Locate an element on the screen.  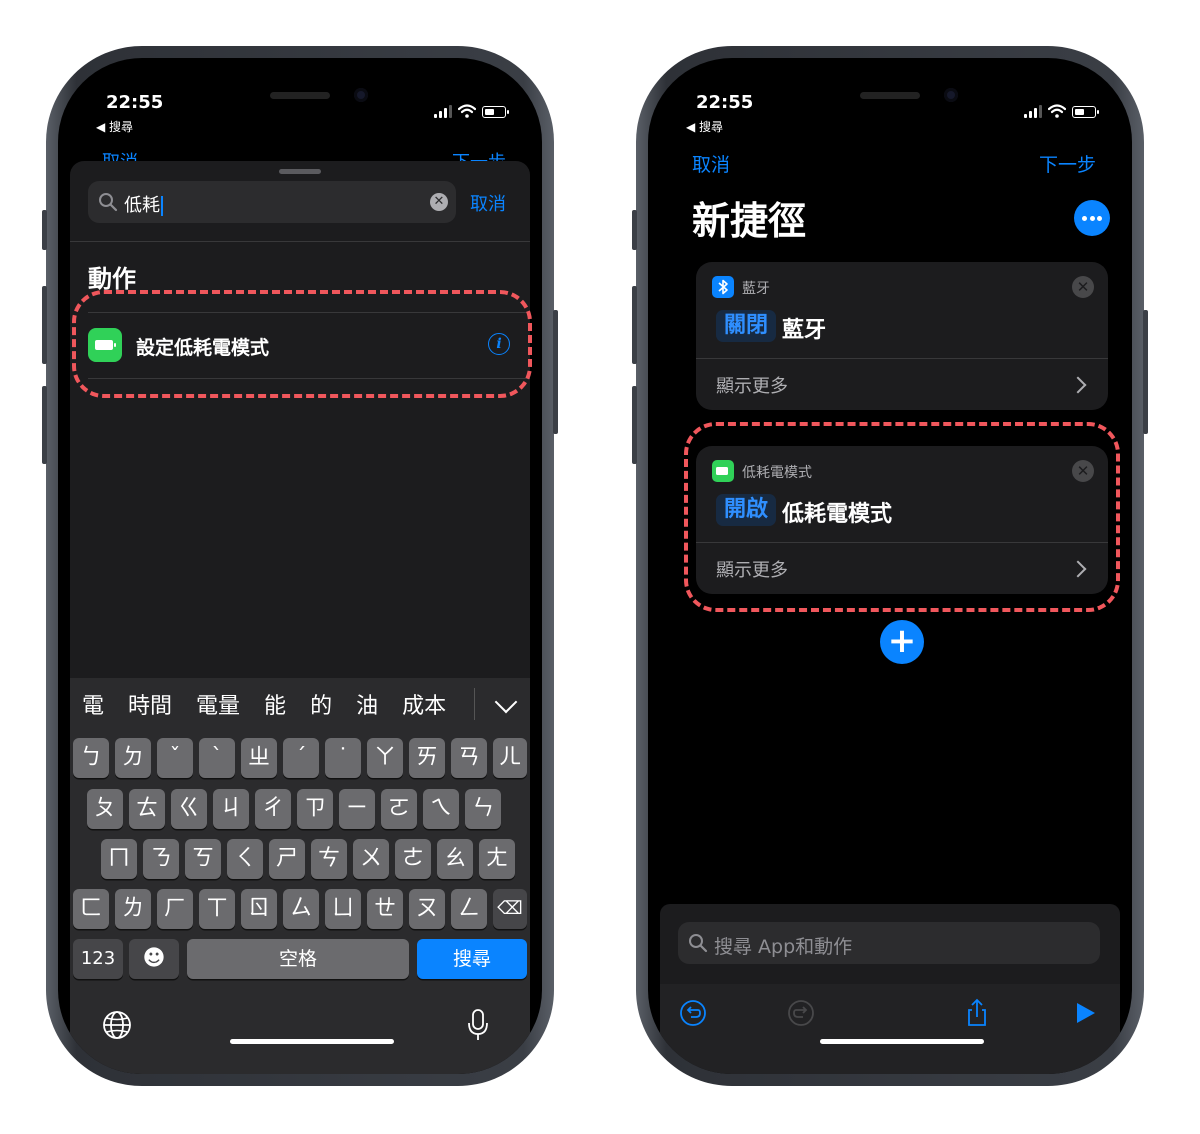
key: ㄒ is located at coordinates (217, 909).